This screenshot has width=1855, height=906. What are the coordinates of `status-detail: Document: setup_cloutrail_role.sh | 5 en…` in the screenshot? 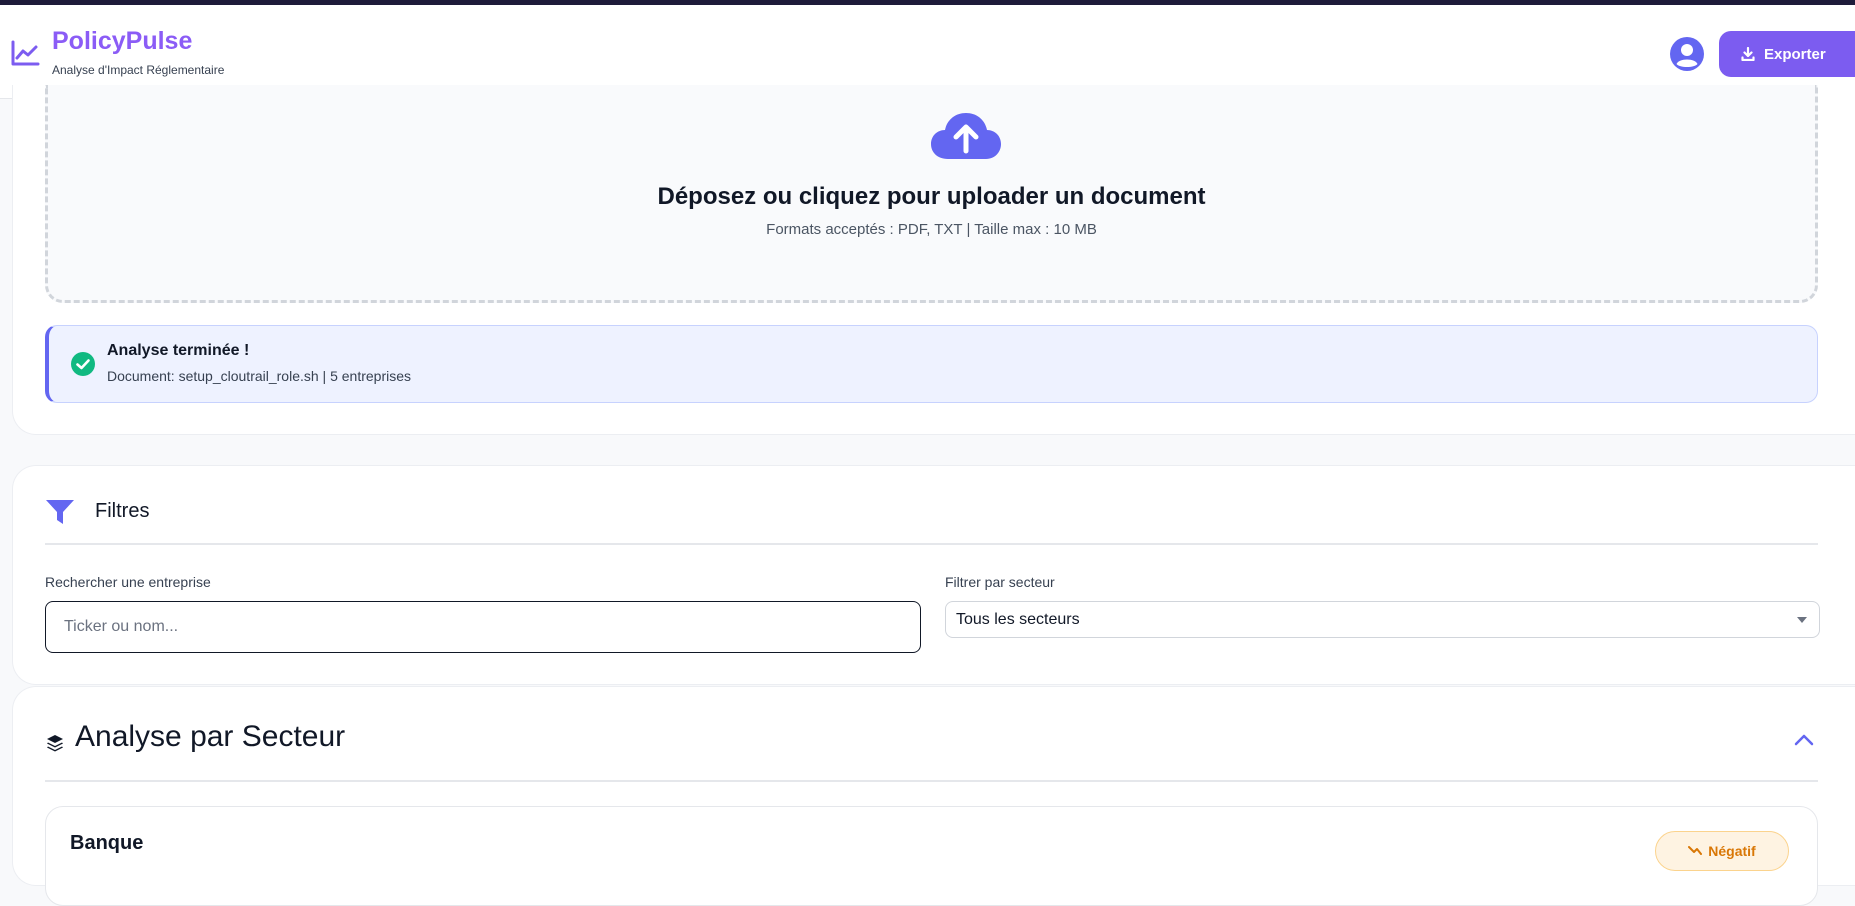 It's located at (259, 376).